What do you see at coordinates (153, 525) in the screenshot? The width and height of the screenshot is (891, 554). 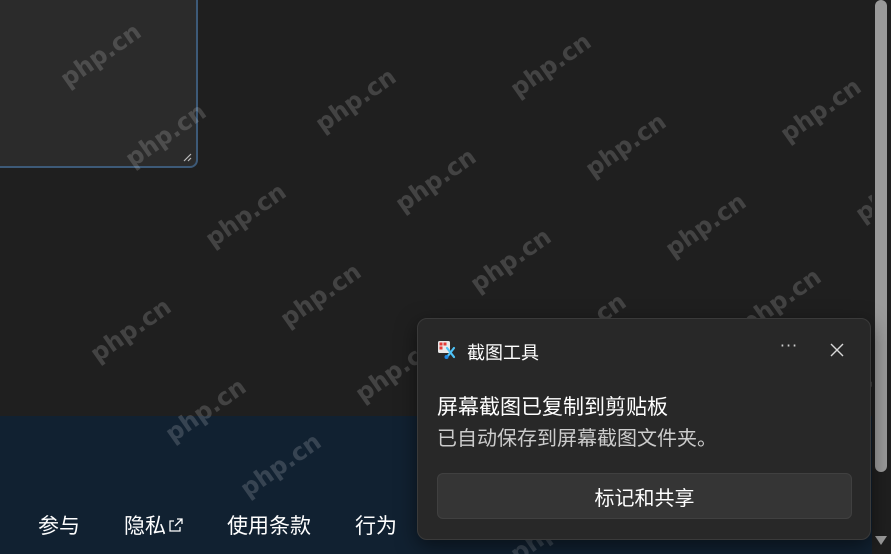 I see `footer-link-privacy: 隐私` at bounding box center [153, 525].